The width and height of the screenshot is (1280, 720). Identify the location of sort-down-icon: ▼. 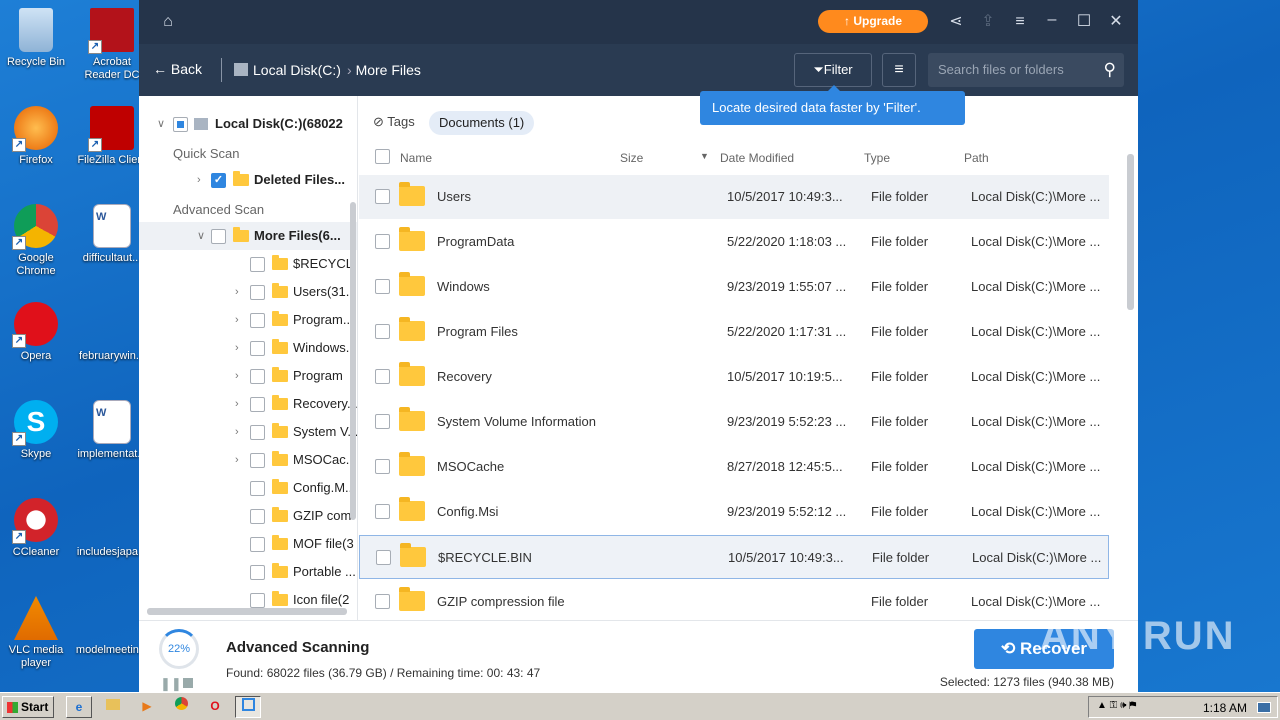
(704, 156).